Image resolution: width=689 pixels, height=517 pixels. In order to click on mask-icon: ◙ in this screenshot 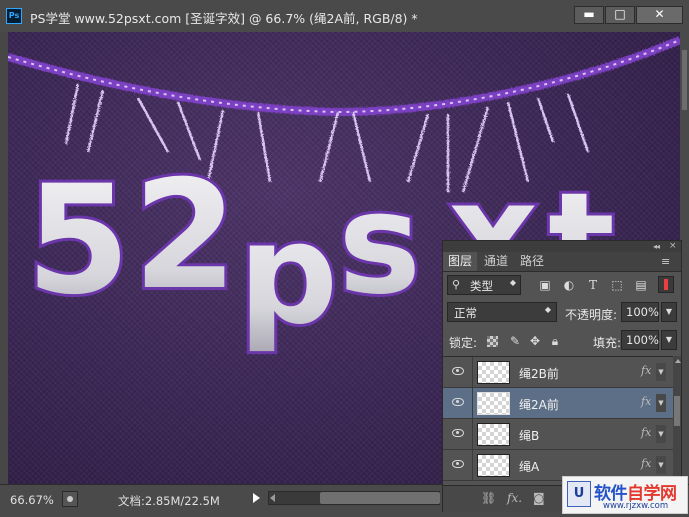, I will do `click(539, 498)`.